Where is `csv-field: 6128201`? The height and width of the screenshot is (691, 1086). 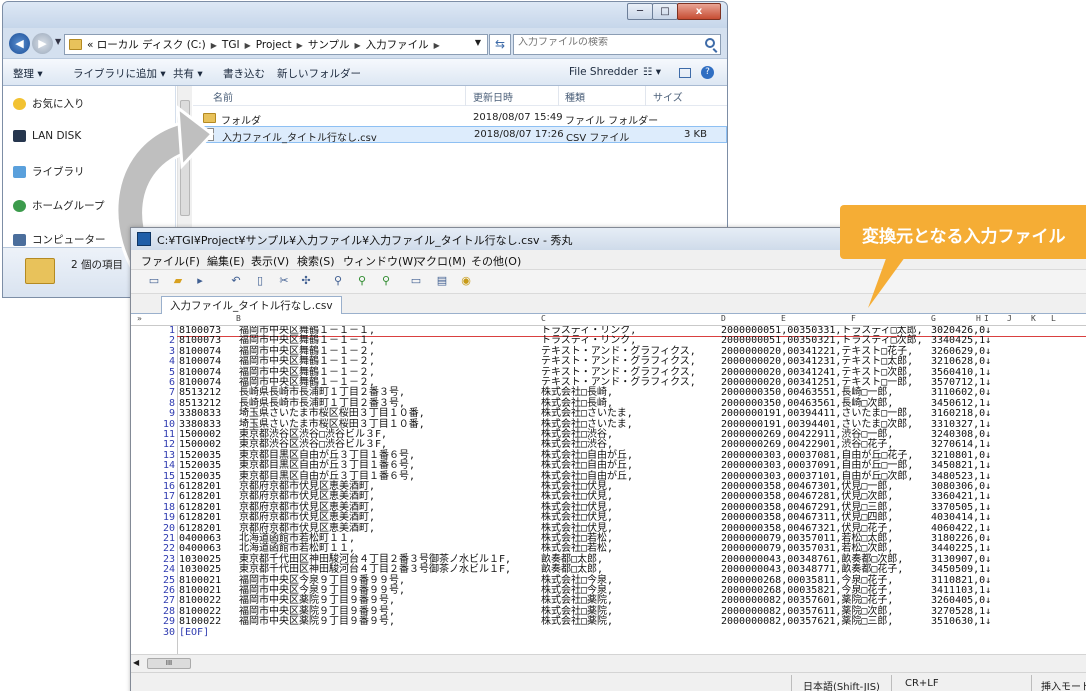
csv-field: 6128201 is located at coordinates (200, 496).